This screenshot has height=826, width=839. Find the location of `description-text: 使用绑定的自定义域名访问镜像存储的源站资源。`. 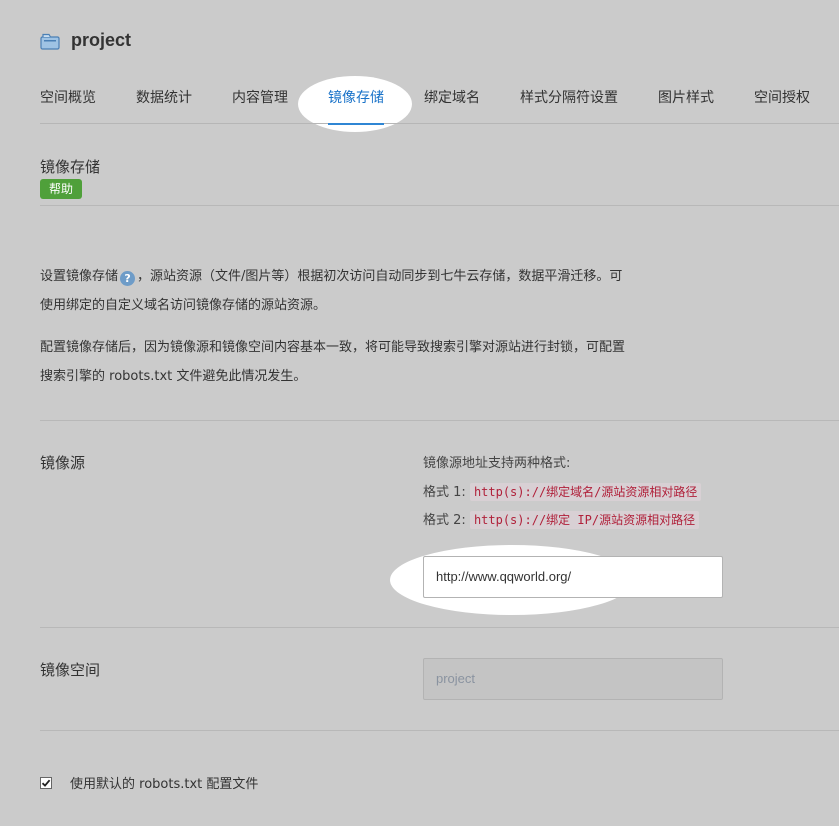

description-text: 使用绑定的自定义域名访问镜像存储的源站资源。 is located at coordinates (183, 305).